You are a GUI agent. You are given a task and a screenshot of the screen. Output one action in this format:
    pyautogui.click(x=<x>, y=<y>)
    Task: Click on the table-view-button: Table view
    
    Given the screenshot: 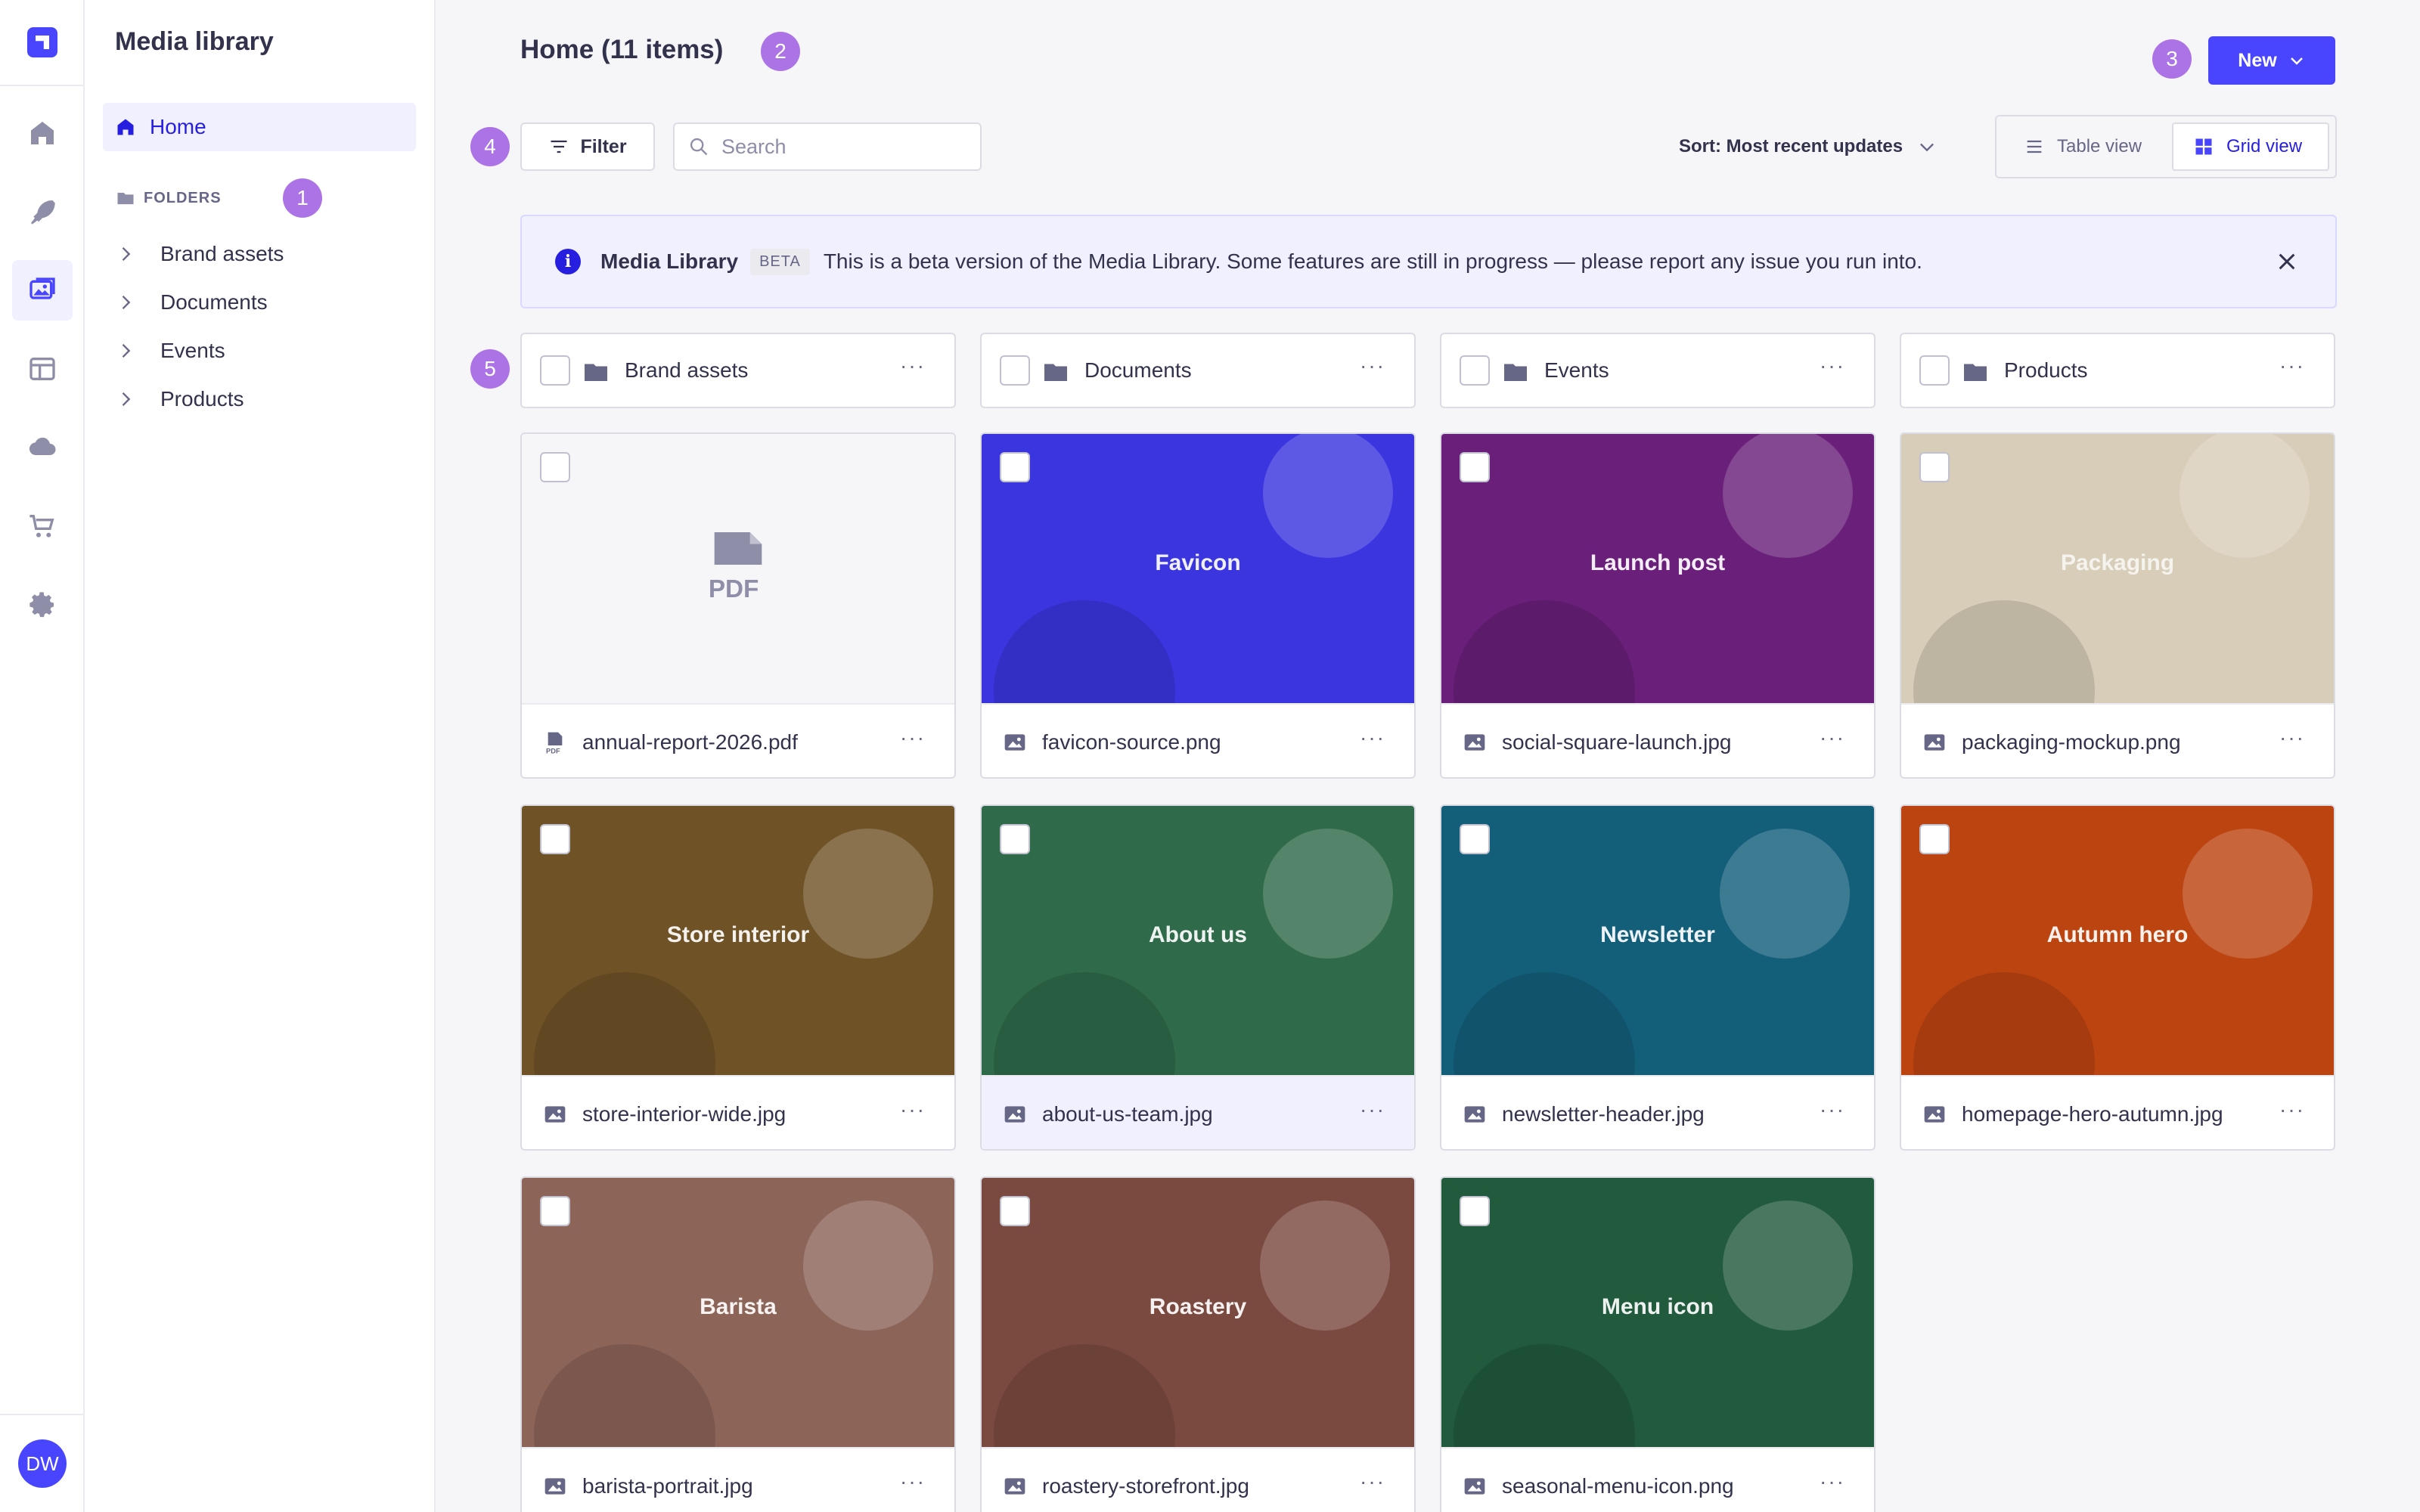 What is the action you would take?
    pyautogui.click(x=2083, y=146)
    